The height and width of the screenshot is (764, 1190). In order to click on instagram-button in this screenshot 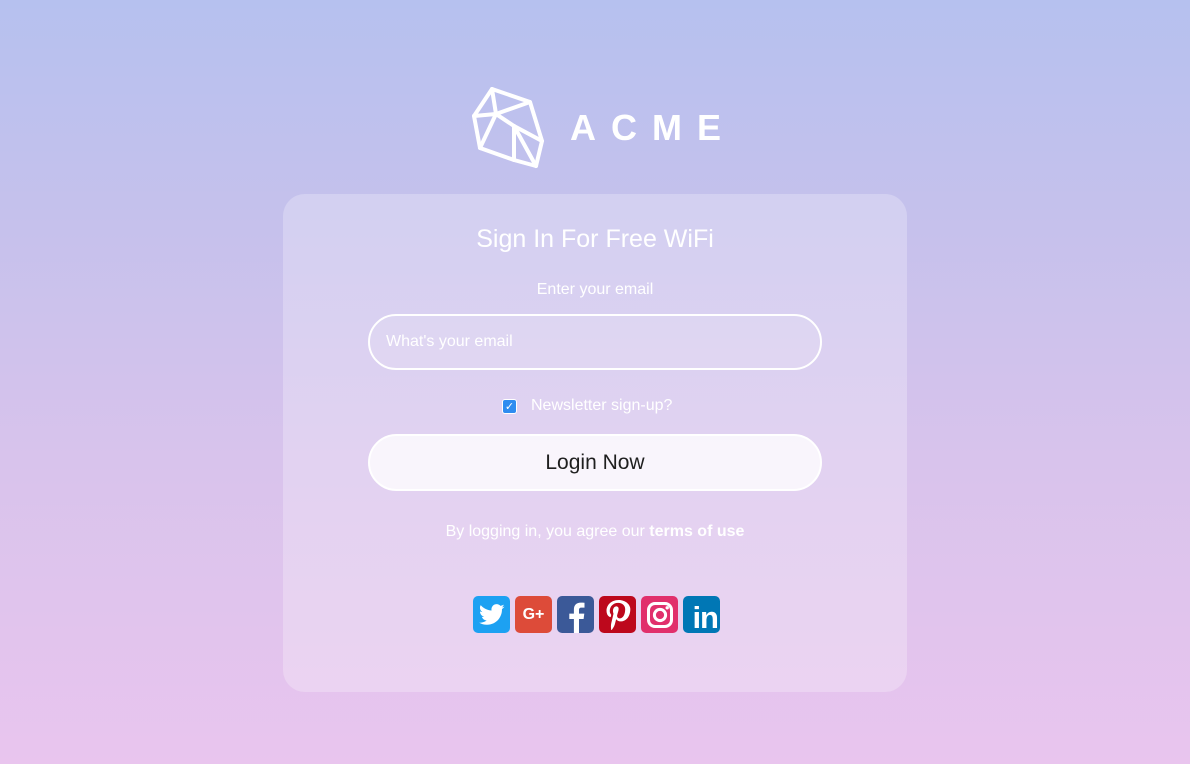, I will do `click(659, 614)`.